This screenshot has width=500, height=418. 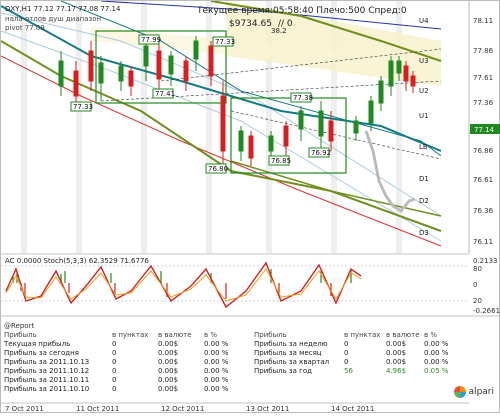 I want to click on time-tick: 13 Oct 2011, so click(x=267, y=409).